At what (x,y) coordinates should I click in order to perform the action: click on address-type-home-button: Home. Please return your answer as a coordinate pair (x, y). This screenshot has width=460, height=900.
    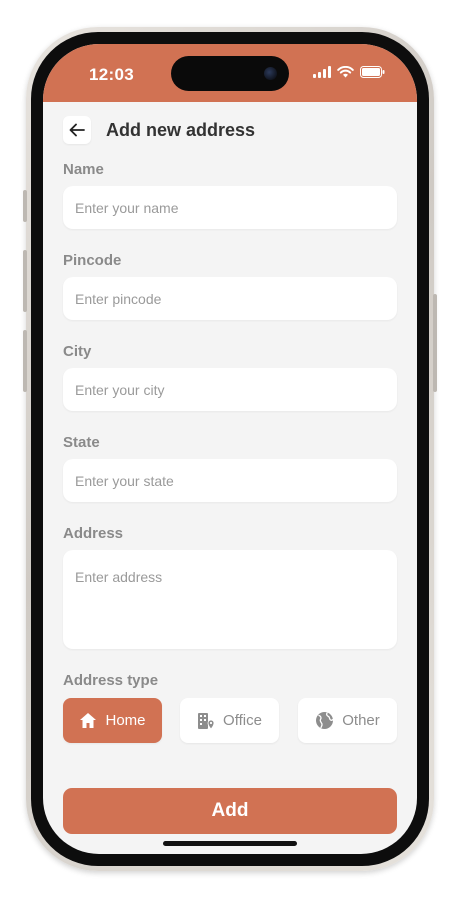
    Looking at the image, I should click on (112, 720).